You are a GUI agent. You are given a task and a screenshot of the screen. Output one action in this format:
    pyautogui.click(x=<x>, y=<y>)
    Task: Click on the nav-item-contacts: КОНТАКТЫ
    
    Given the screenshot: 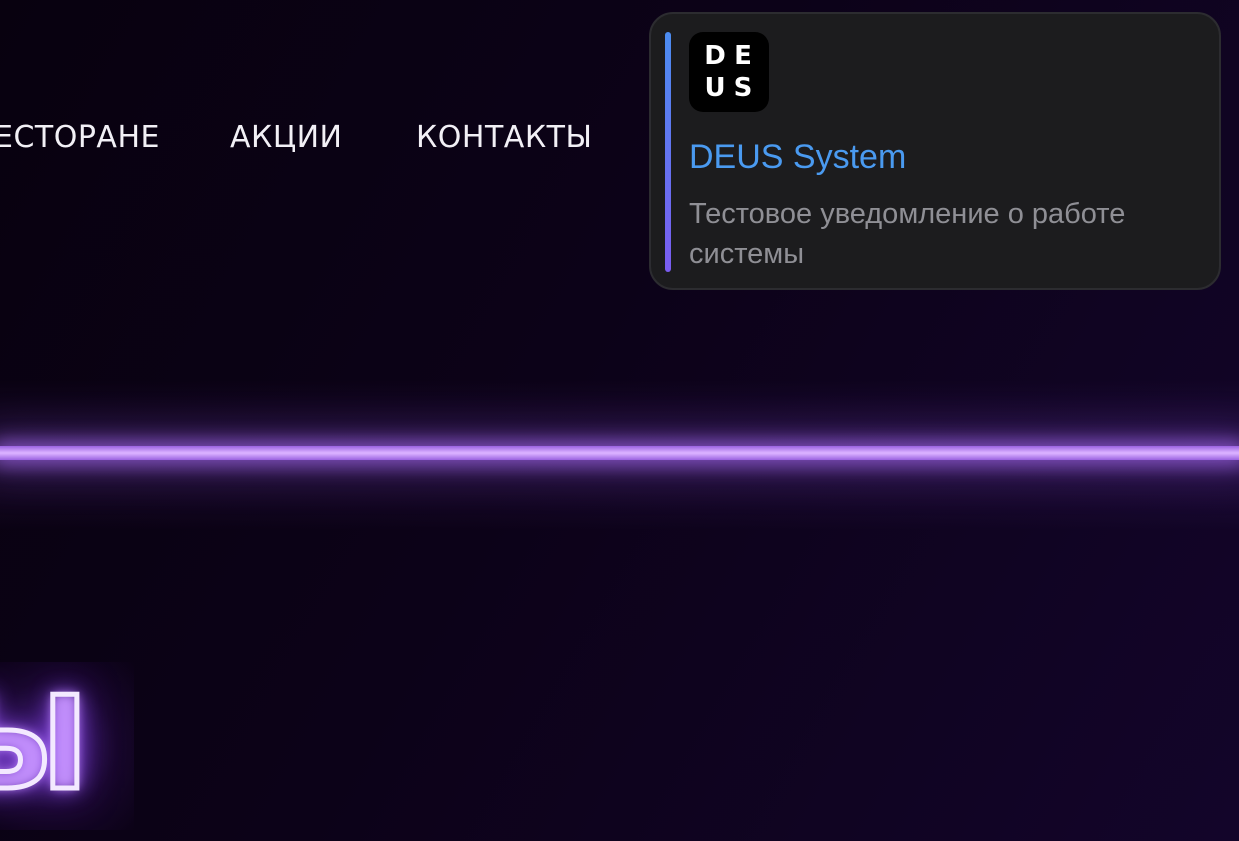 What is the action you would take?
    pyautogui.click(x=504, y=138)
    